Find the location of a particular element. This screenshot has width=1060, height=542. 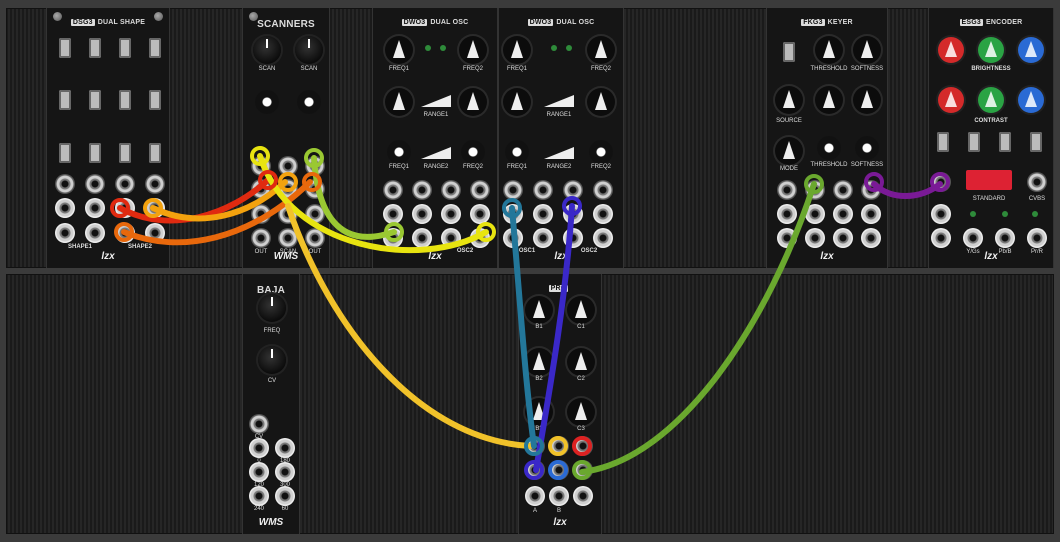

mode-knob is located at coordinates (789, 151).